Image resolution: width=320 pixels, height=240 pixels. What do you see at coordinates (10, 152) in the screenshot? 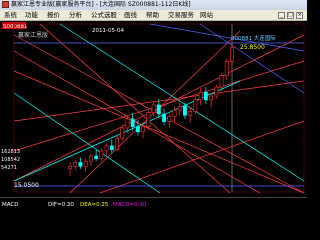
I see `left-axis-1: 162813` at bounding box center [10, 152].